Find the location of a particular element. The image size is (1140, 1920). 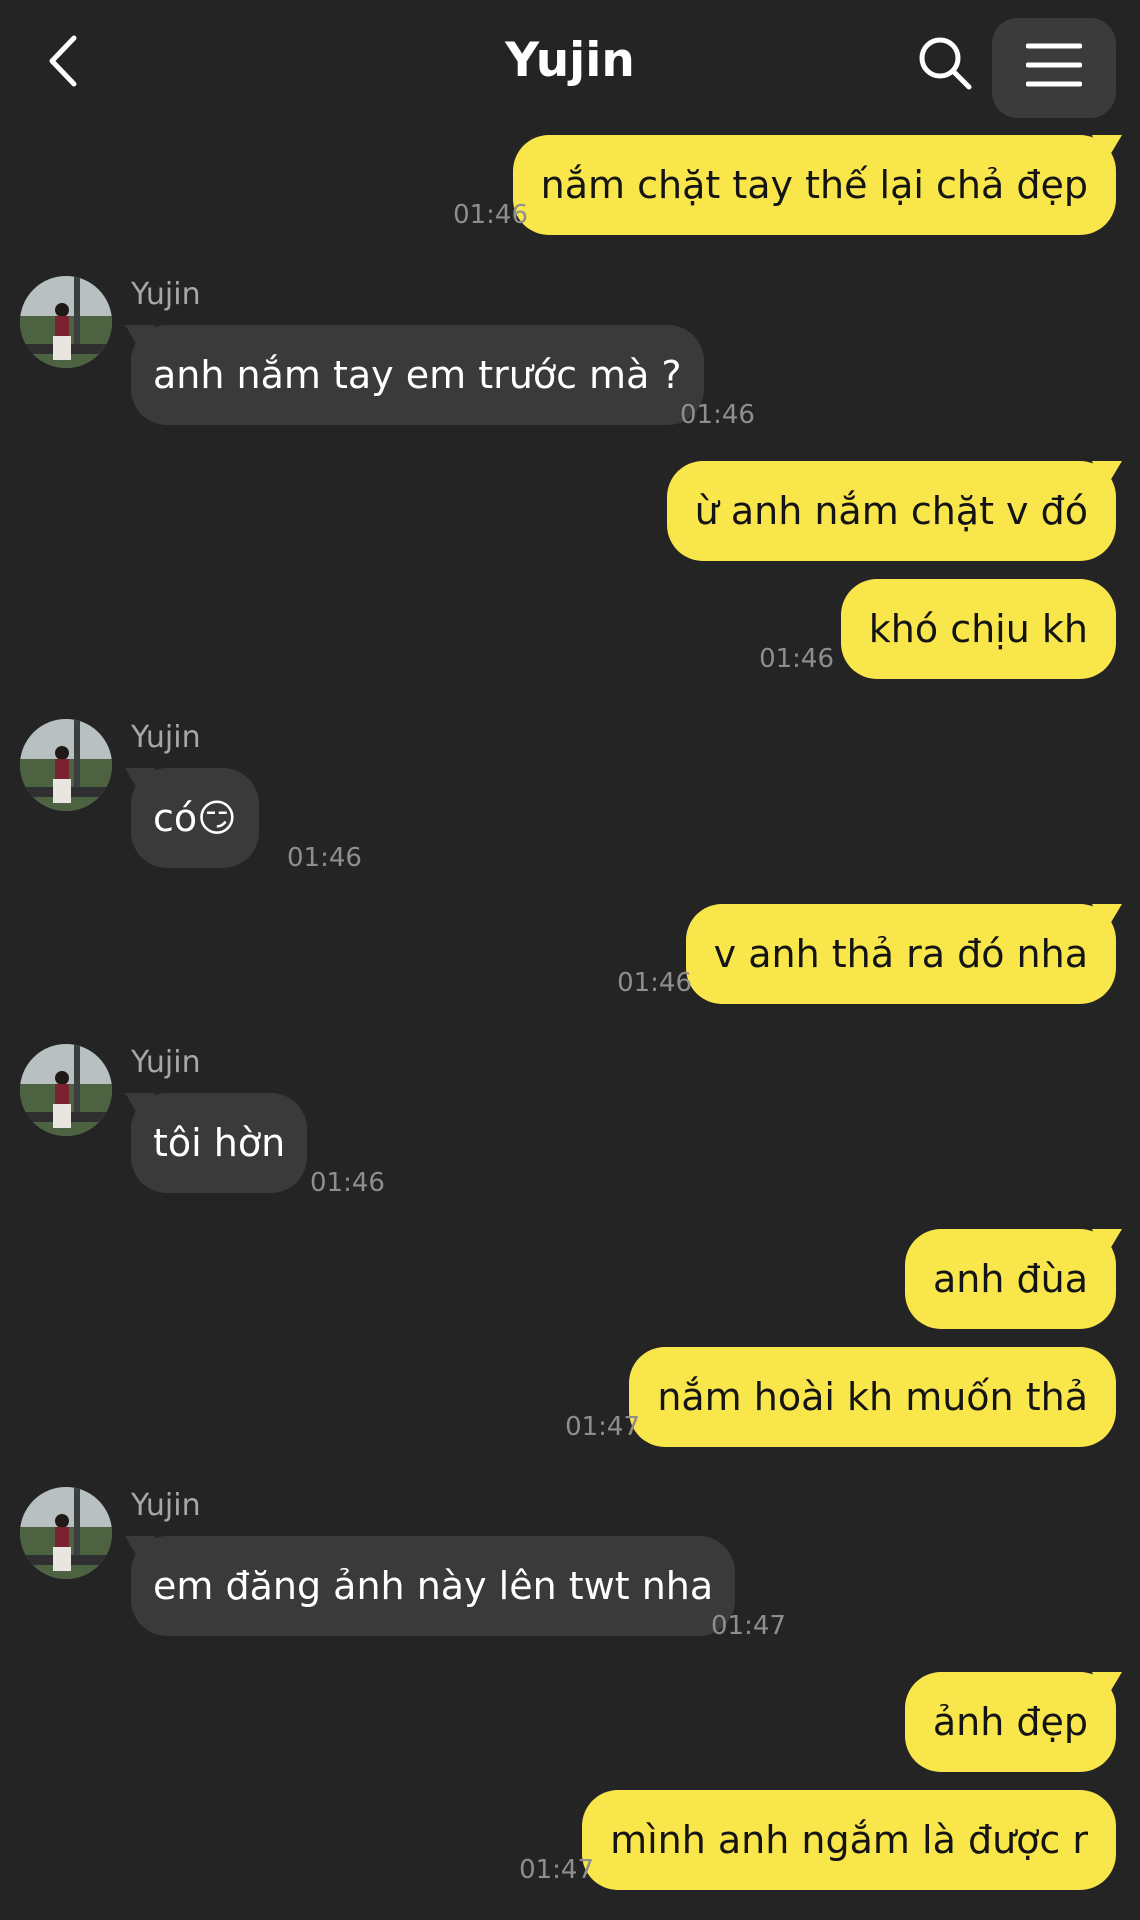

message-text: anh nắm tay em trước mà ? is located at coordinates (417, 375).